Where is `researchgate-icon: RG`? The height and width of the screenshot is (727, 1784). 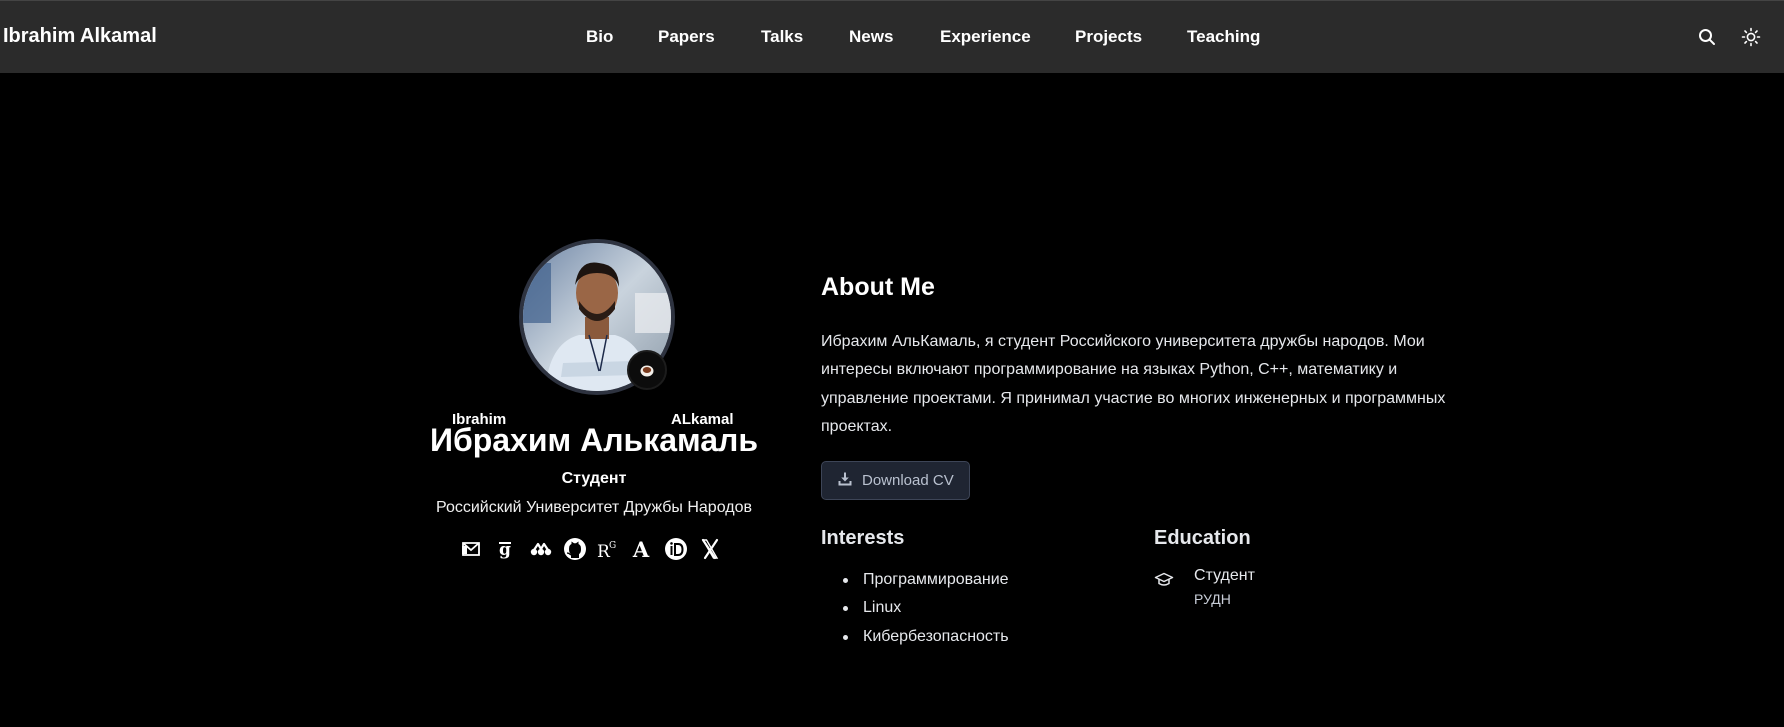 researchgate-icon: RG is located at coordinates (607, 549).